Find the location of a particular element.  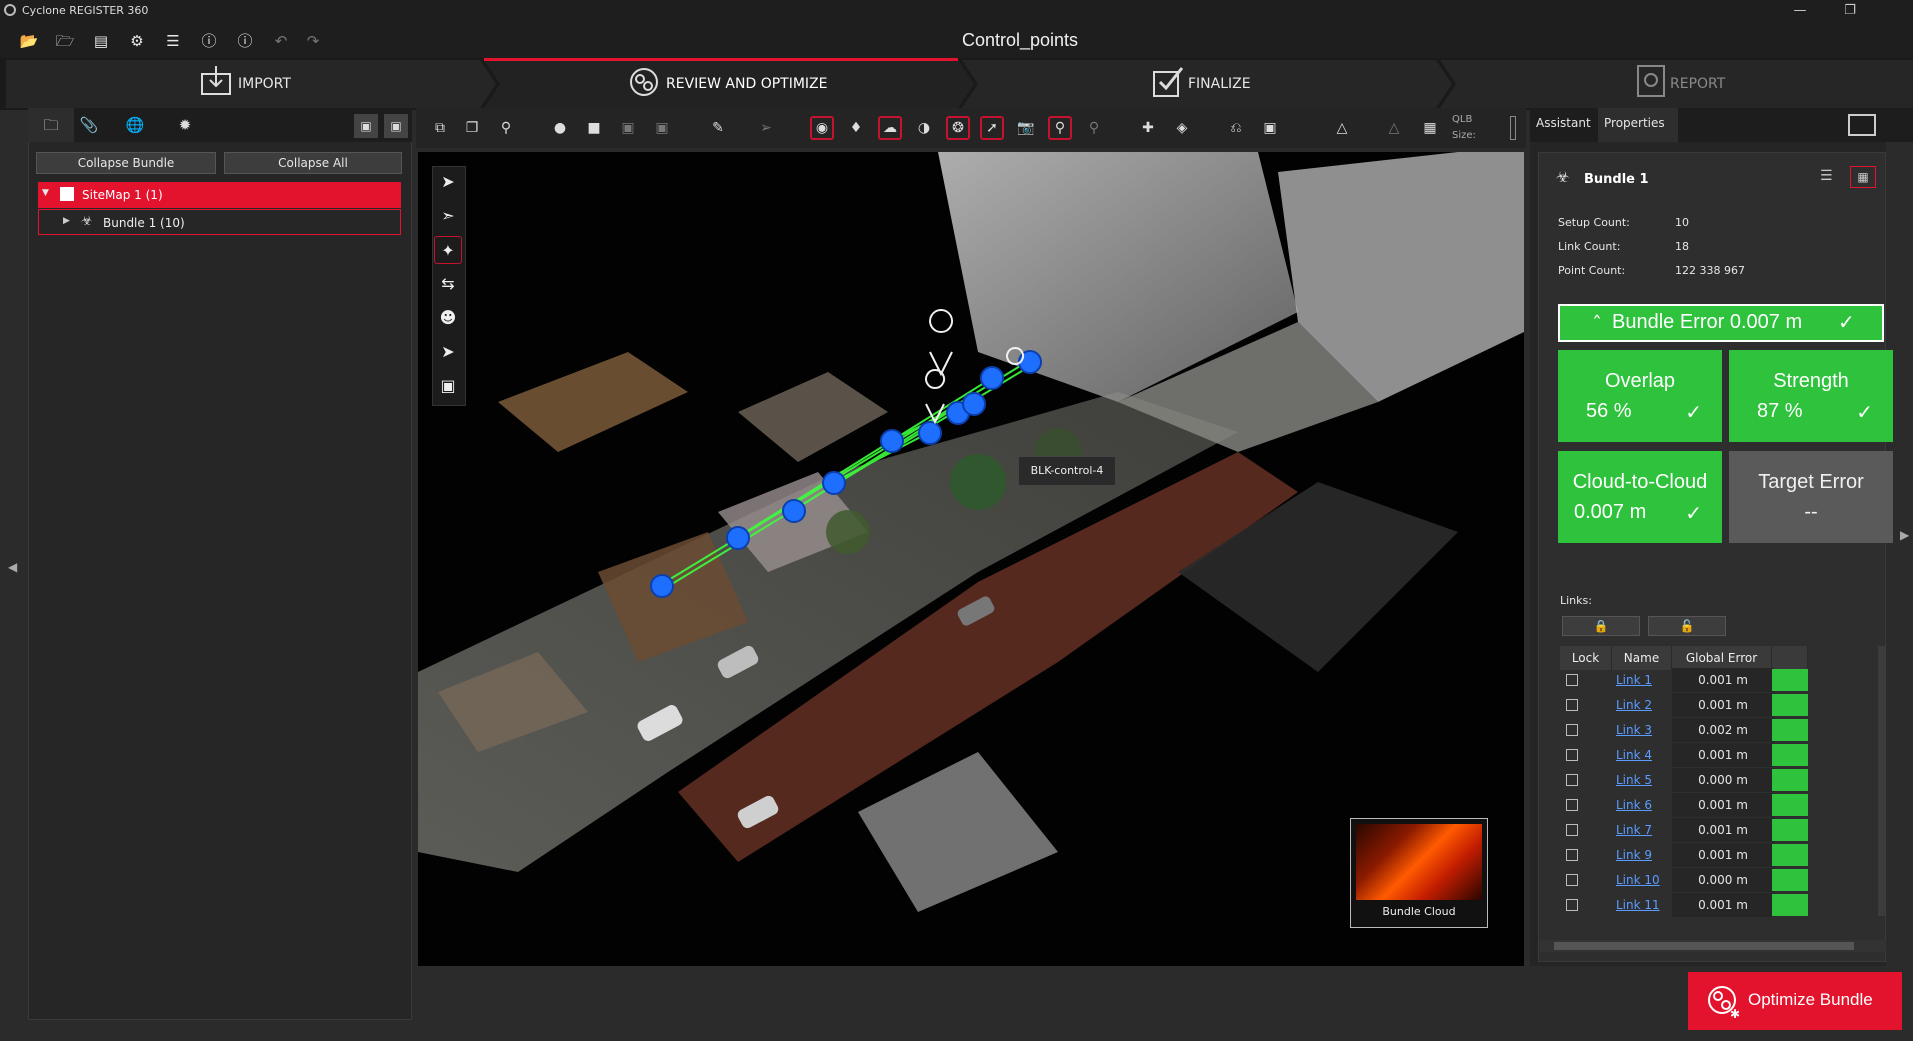

redo-icon: ↷ is located at coordinates (313, 41).